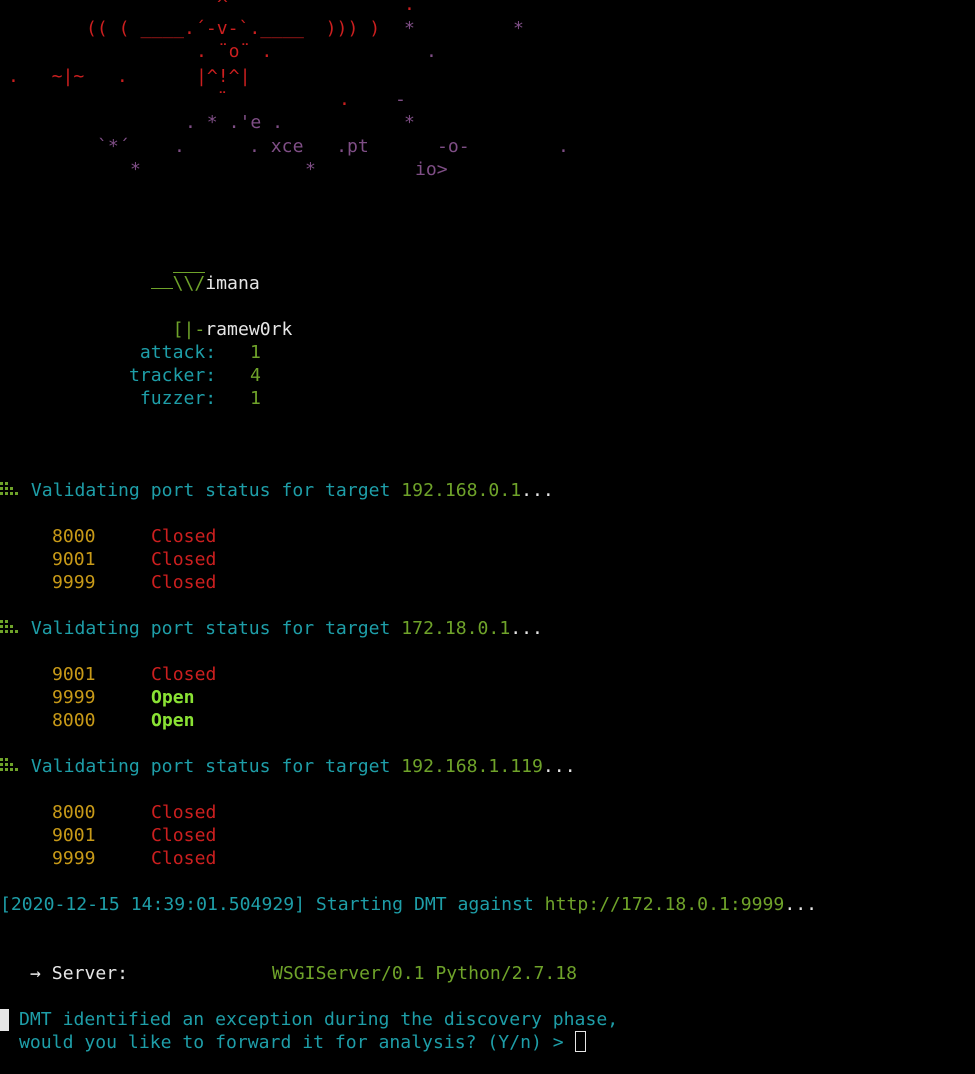 Image resolution: width=975 pixels, height=1074 pixels. I want to click on logo-text-framework: ramew0rk, so click(249, 329).